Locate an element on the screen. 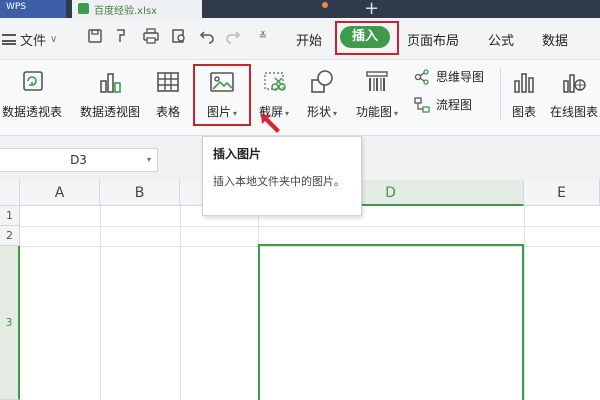 The image size is (600, 400). tab-data: 数据 is located at coordinates (555, 39).